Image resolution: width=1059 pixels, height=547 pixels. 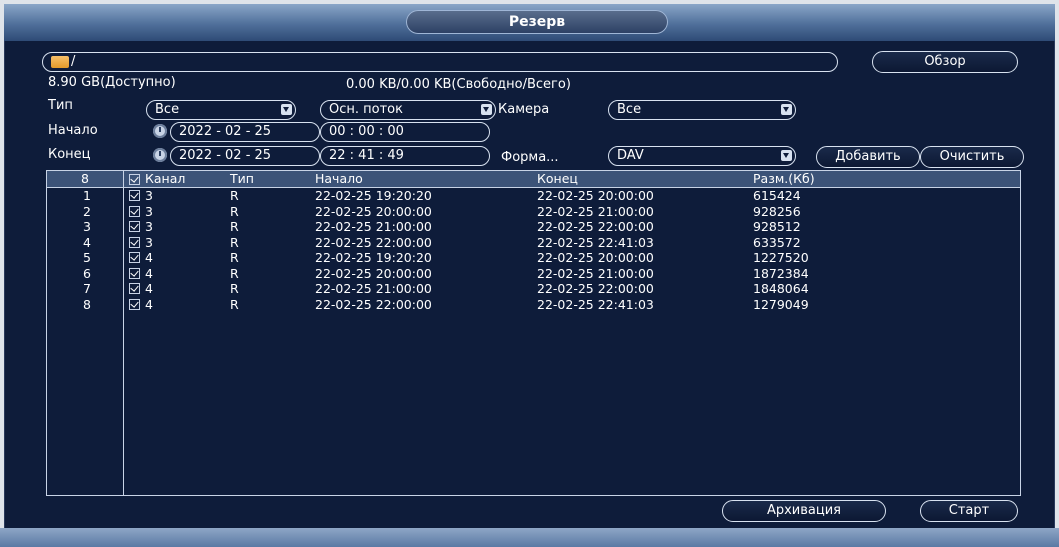 I want to click on storage-free-total: 0.00 KB/0.00 KB(Свободно/Всего), so click(x=458, y=84).